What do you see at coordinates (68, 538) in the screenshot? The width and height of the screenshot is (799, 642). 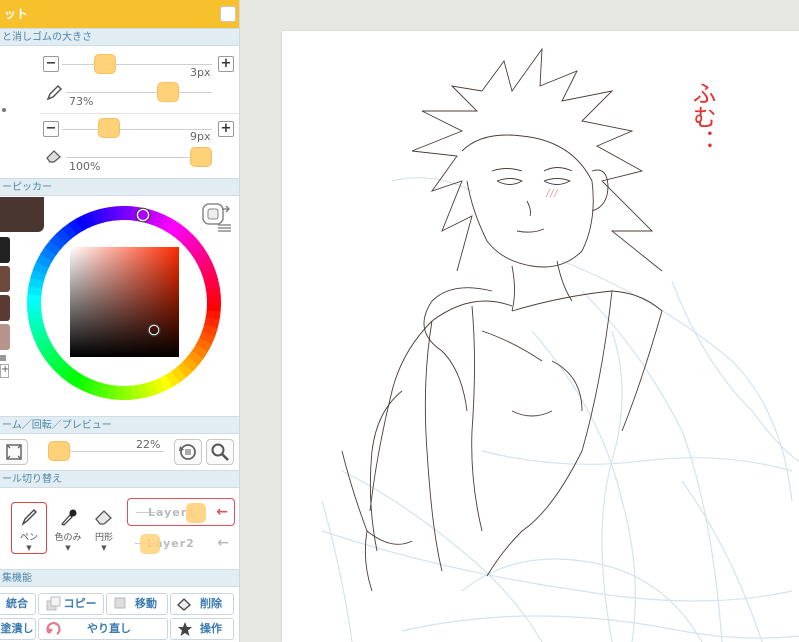 I see `tool-dropper-label: 色のみ` at bounding box center [68, 538].